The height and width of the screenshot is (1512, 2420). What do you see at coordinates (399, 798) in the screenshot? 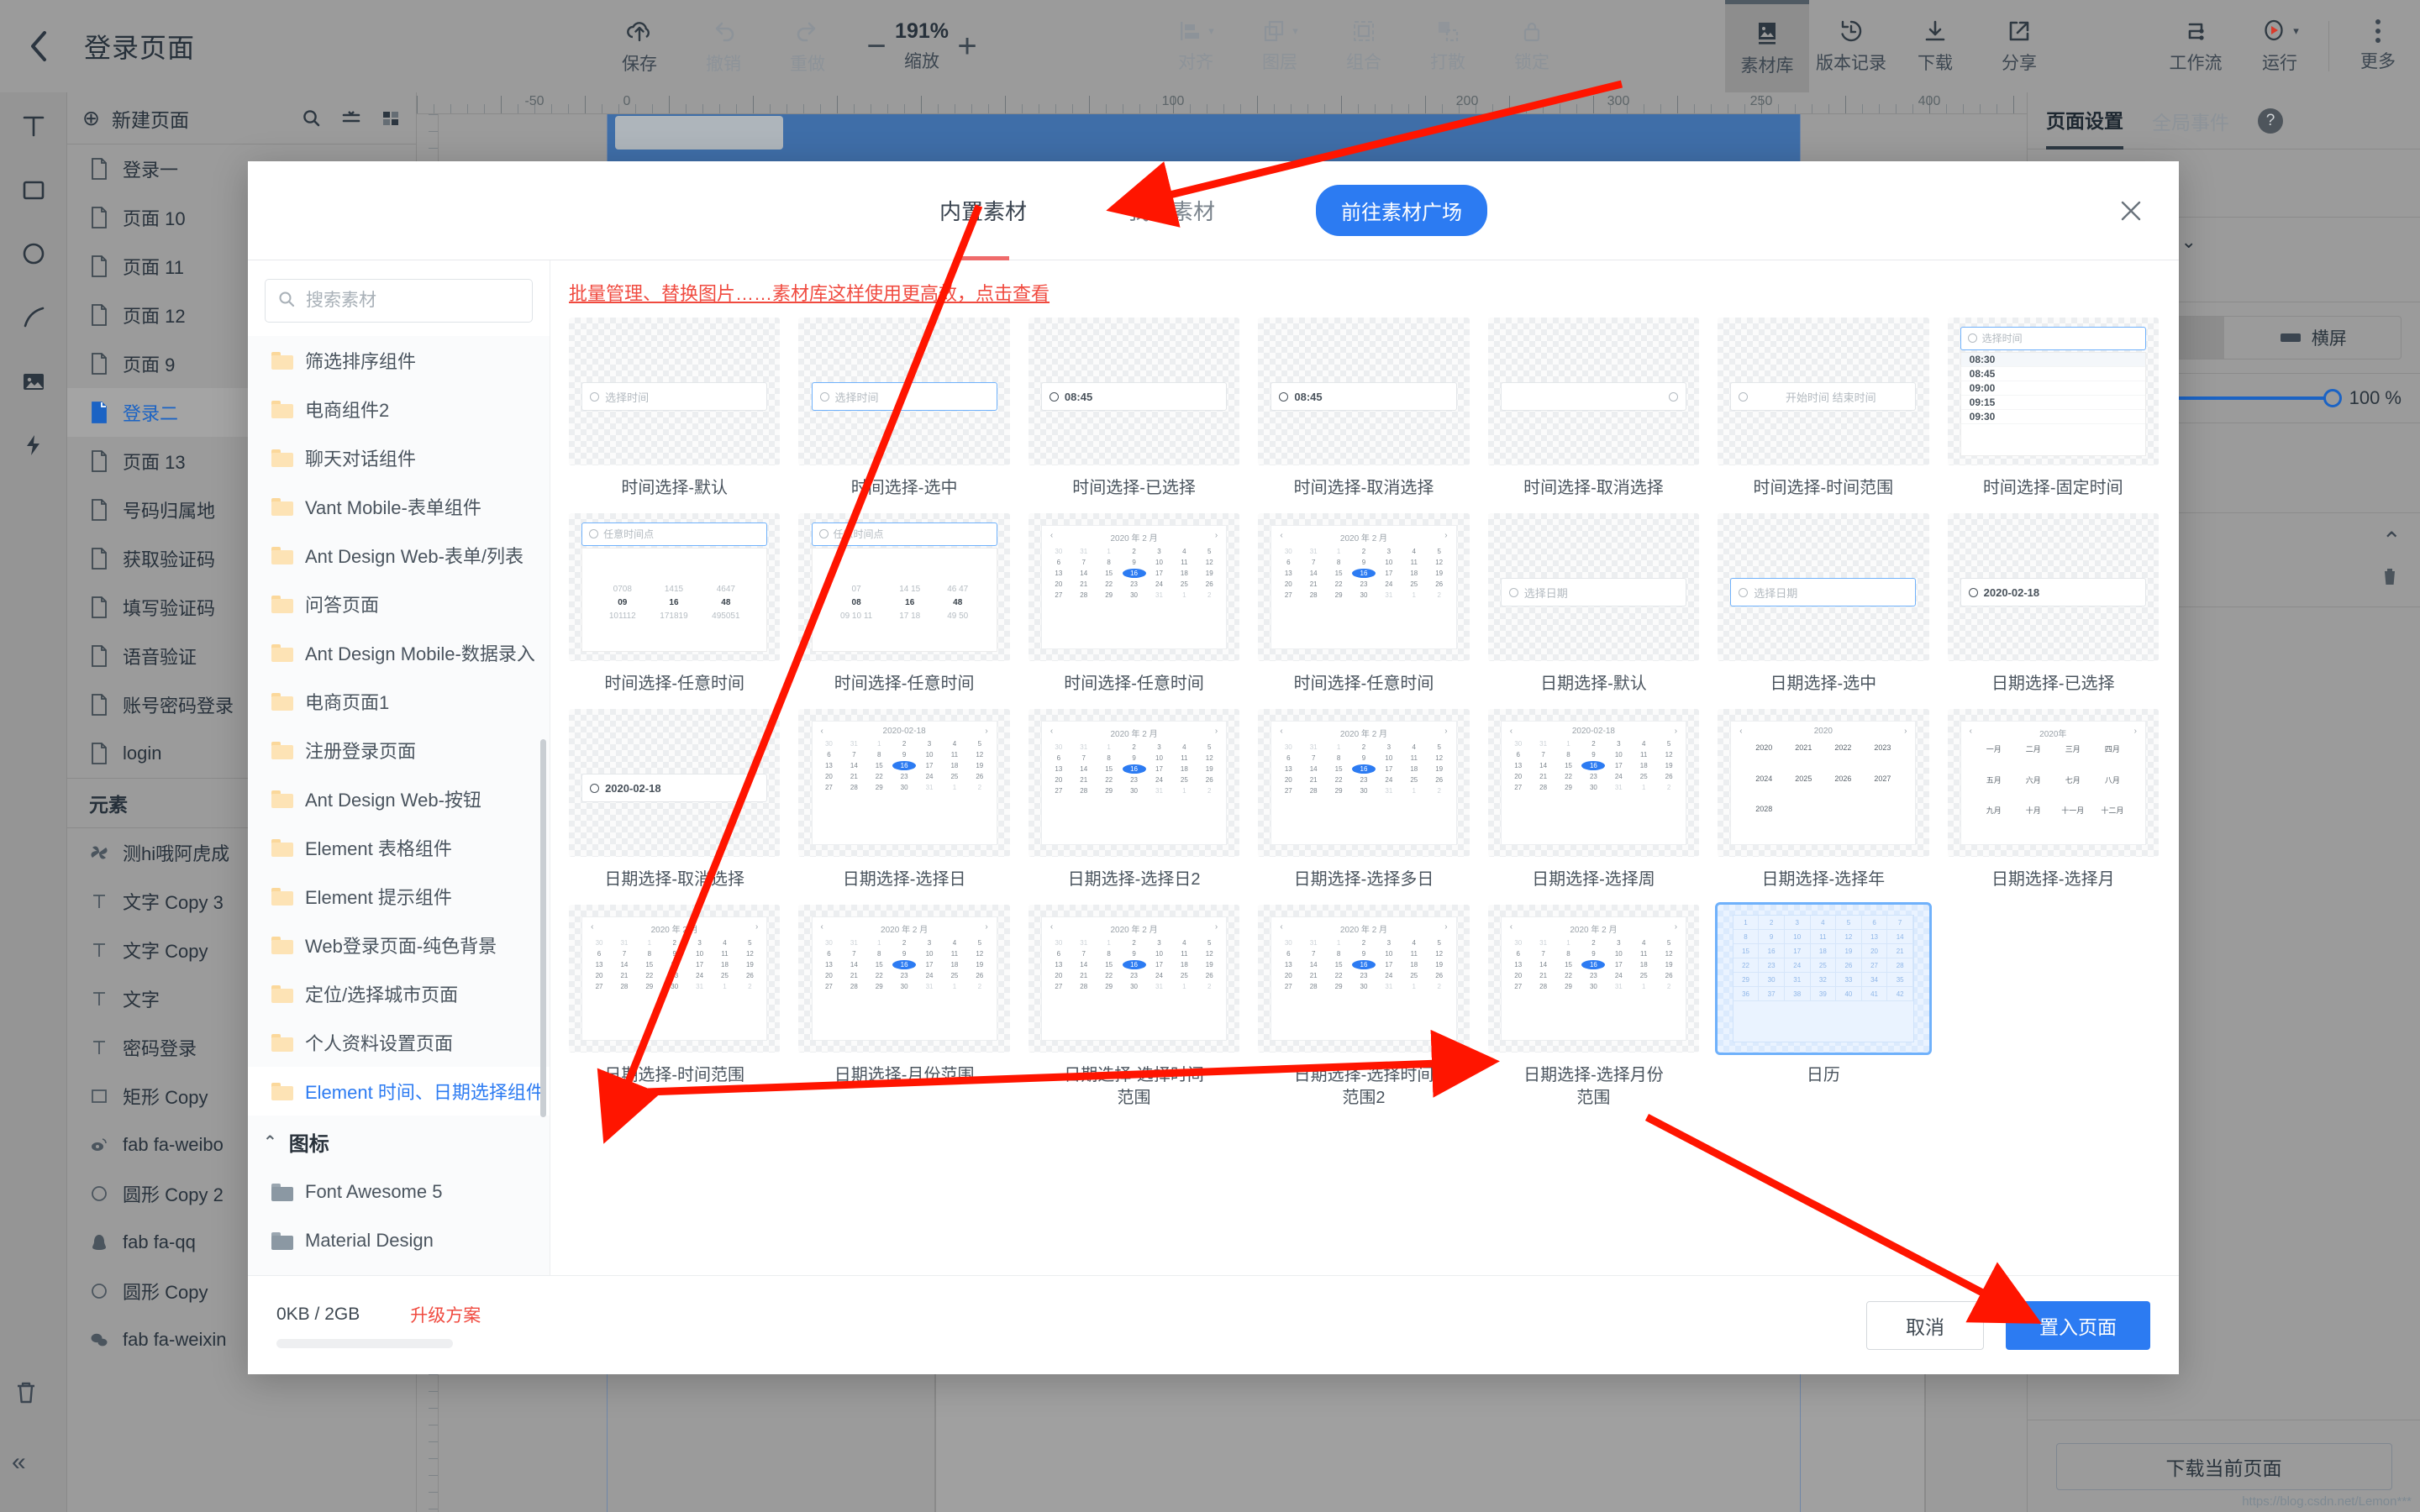
I see `folder-list-item: Ant Design Web-按钮` at bounding box center [399, 798].